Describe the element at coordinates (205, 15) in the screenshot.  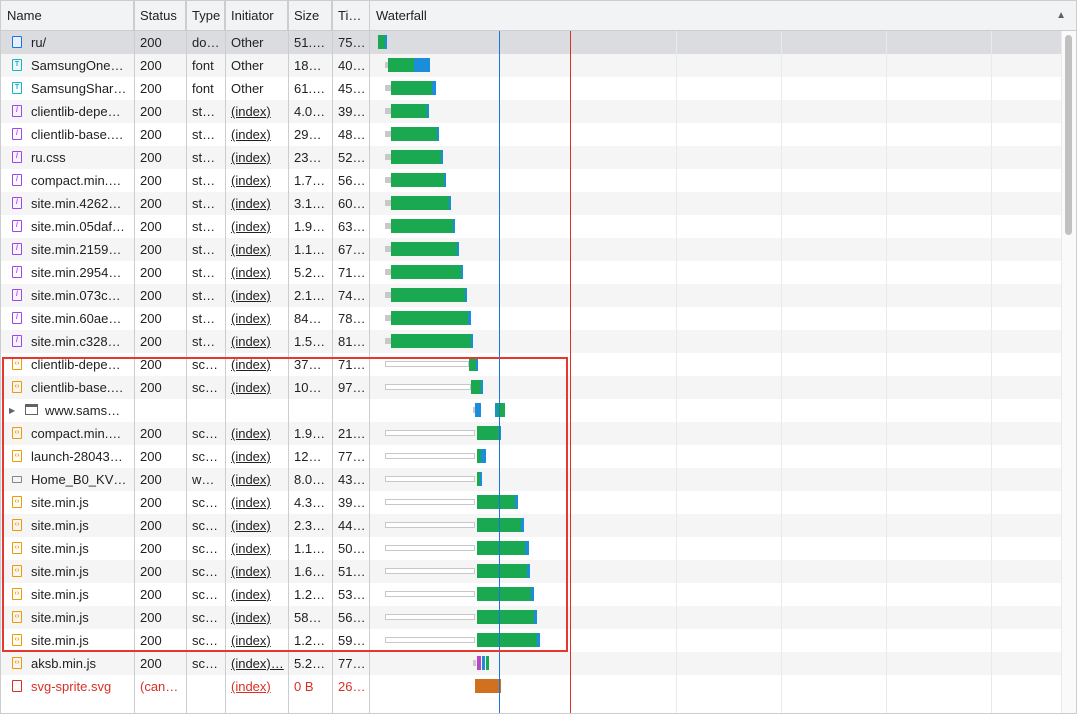
I see `column-header-type: Type` at that location.